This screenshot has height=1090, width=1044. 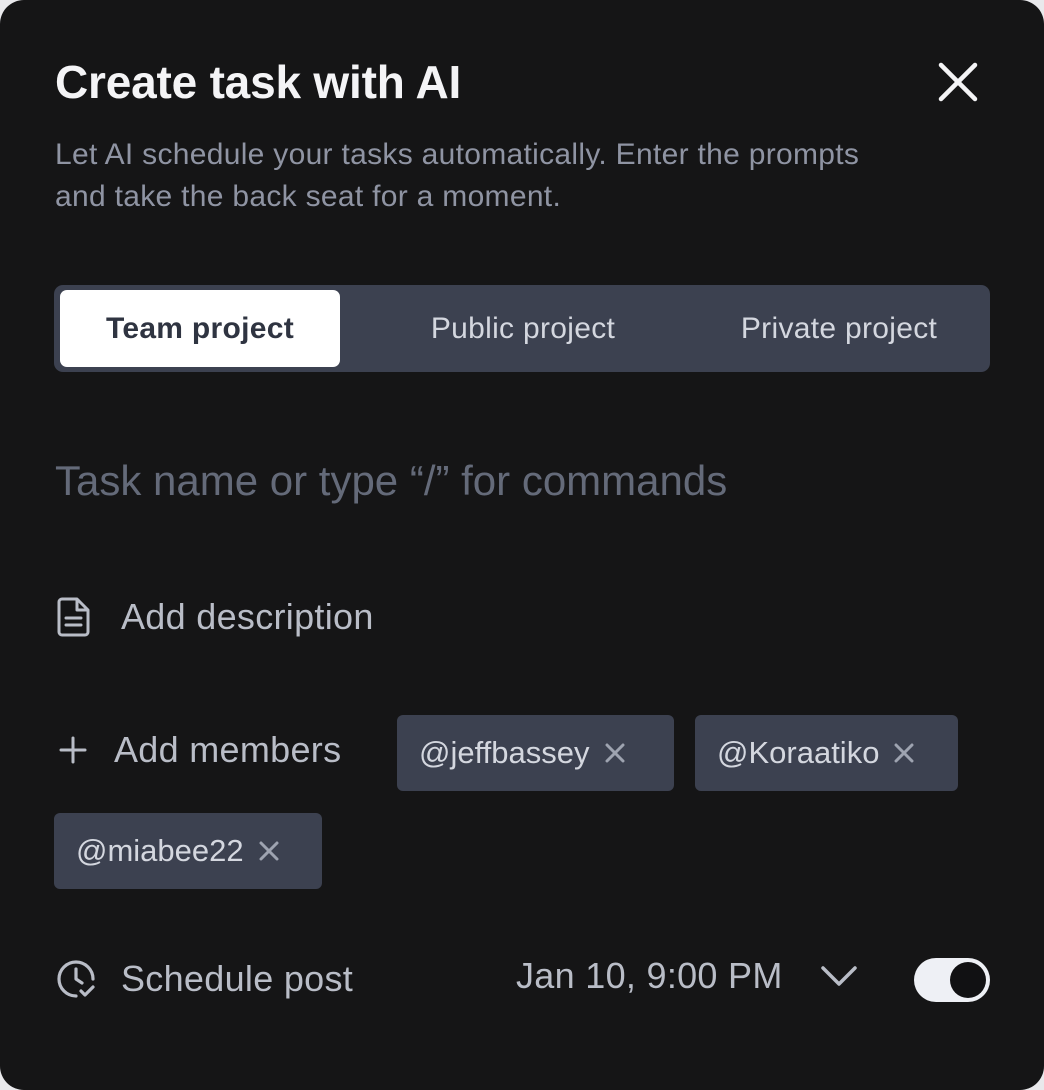 I want to click on toggle-knob, so click(x=968, y=980).